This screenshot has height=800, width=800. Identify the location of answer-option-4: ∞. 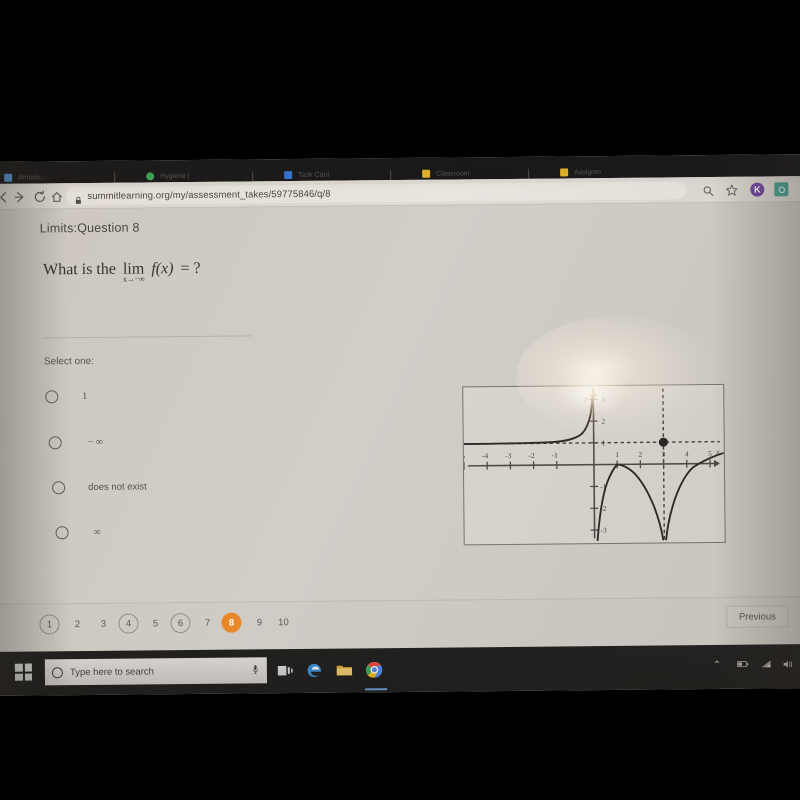
(78, 533).